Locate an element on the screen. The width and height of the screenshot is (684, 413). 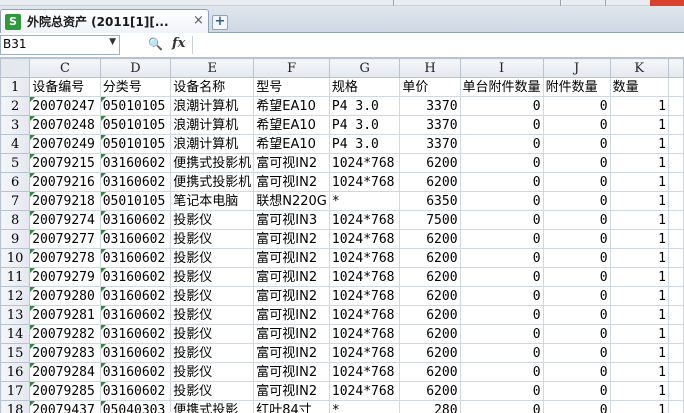
cell-h: 7500 is located at coordinates (430, 220).